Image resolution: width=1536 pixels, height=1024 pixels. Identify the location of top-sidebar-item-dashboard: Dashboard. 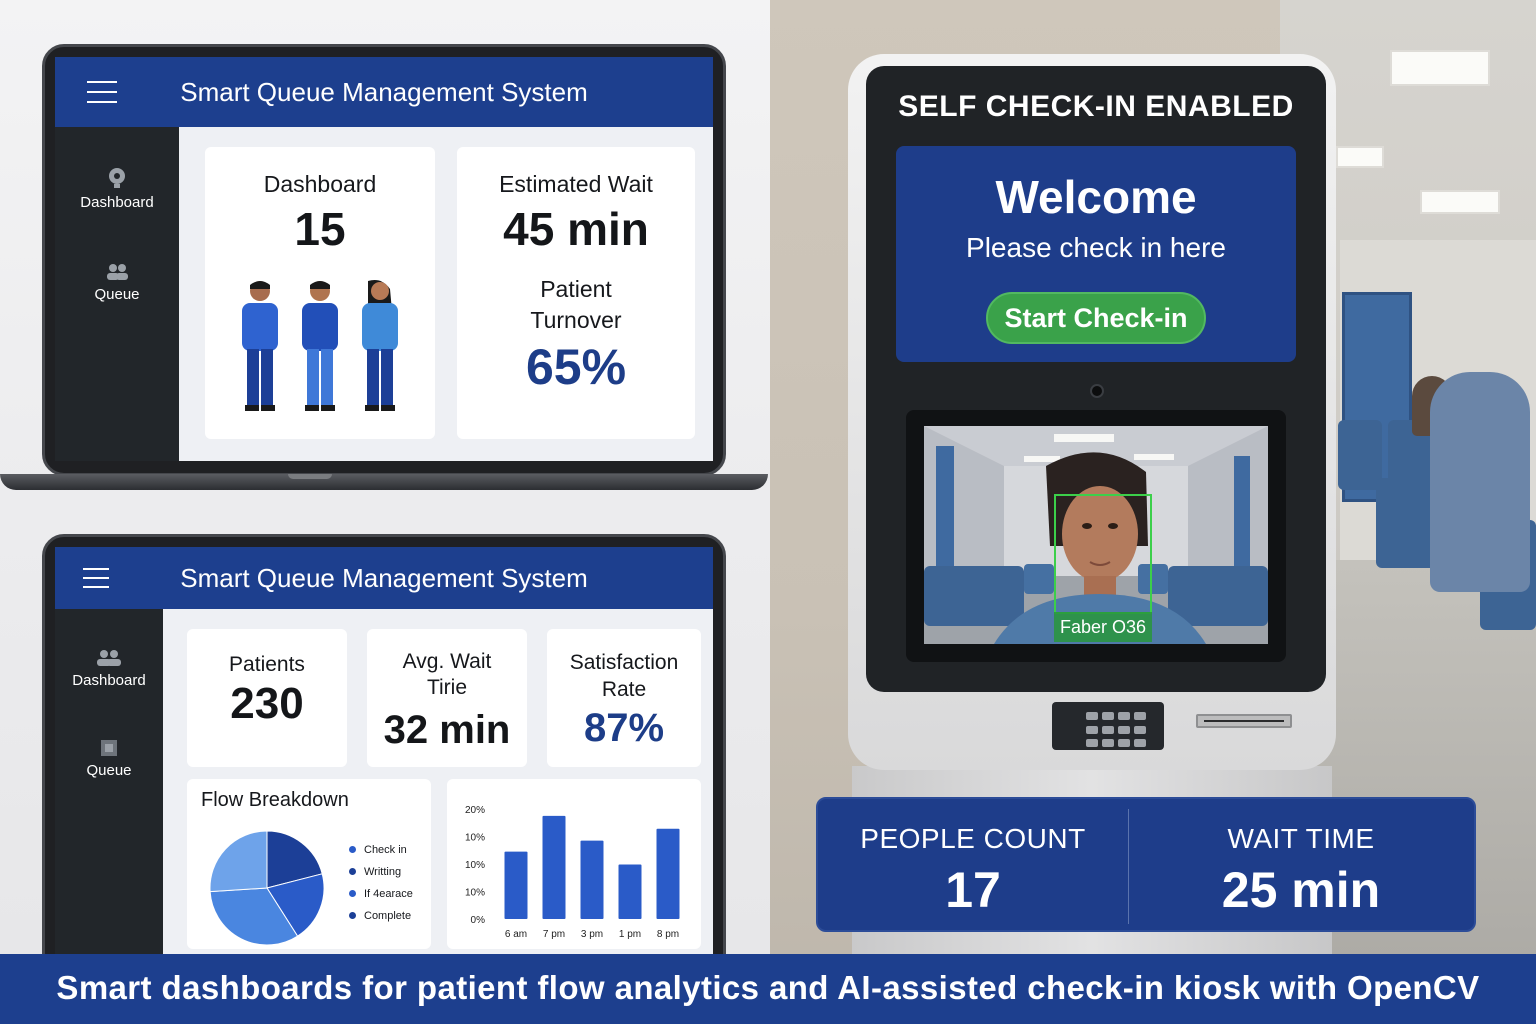
(117, 189).